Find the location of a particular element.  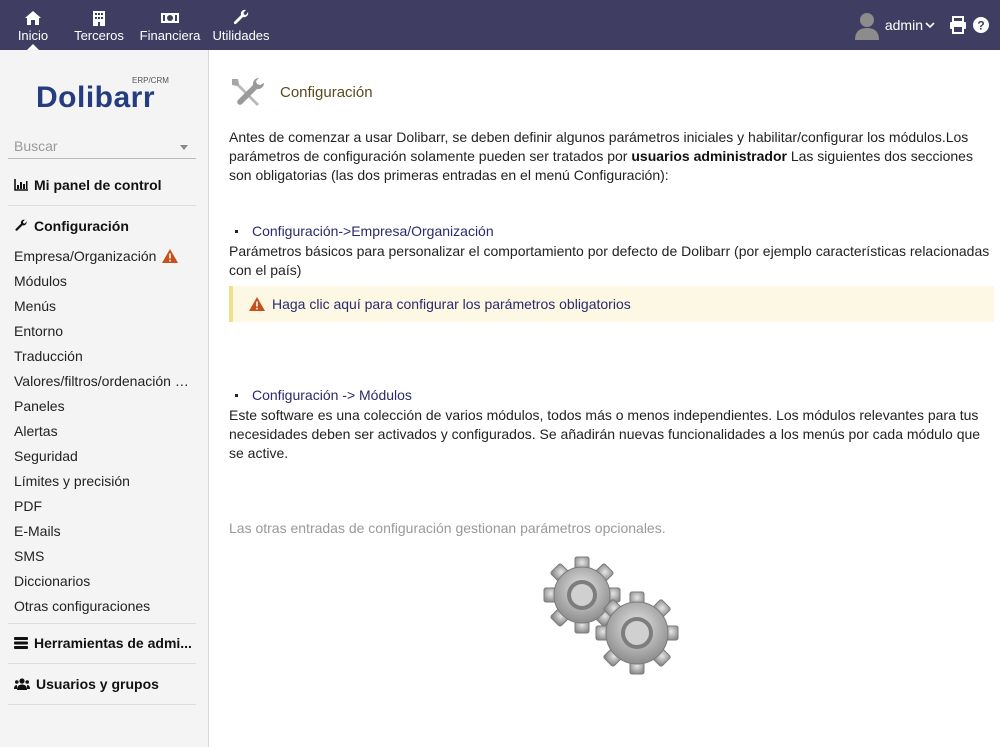

user-area: admin ? is located at coordinates (926, 25).